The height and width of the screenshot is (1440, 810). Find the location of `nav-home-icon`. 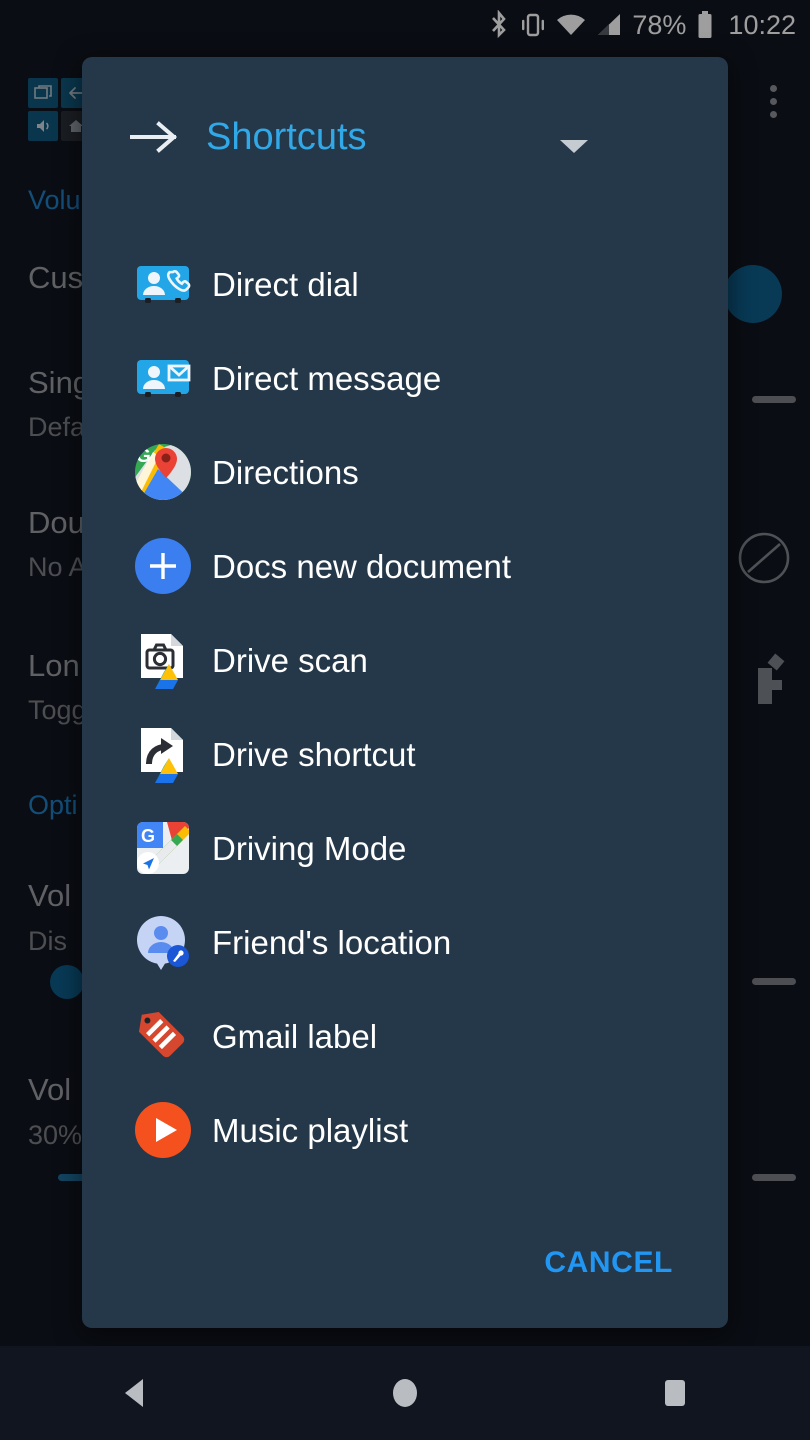

nav-home-icon is located at coordinates (405, 1393).